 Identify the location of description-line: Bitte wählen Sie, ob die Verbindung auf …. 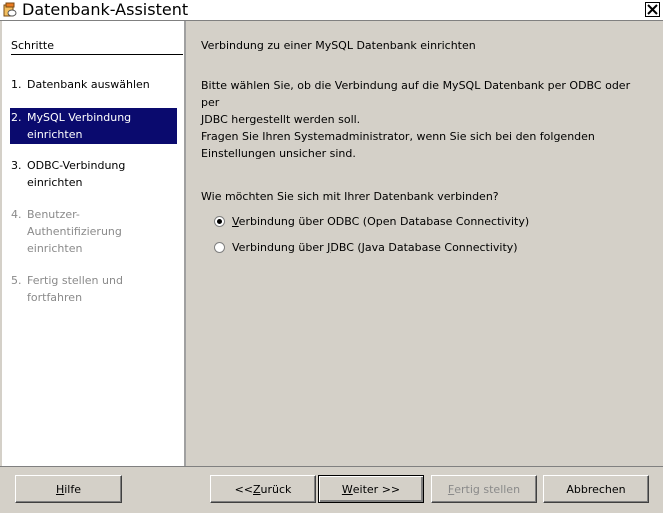
(416, 94).